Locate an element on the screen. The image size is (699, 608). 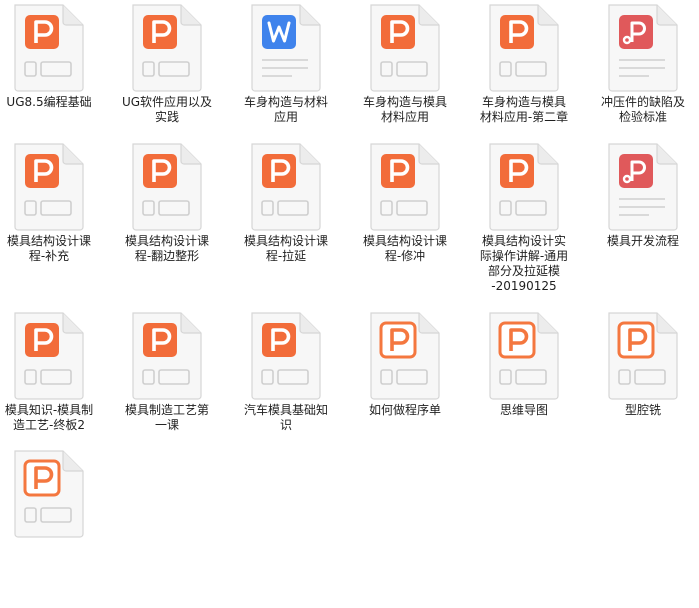
file-label: 模具开发流程 is located at coordinates (642, 241).